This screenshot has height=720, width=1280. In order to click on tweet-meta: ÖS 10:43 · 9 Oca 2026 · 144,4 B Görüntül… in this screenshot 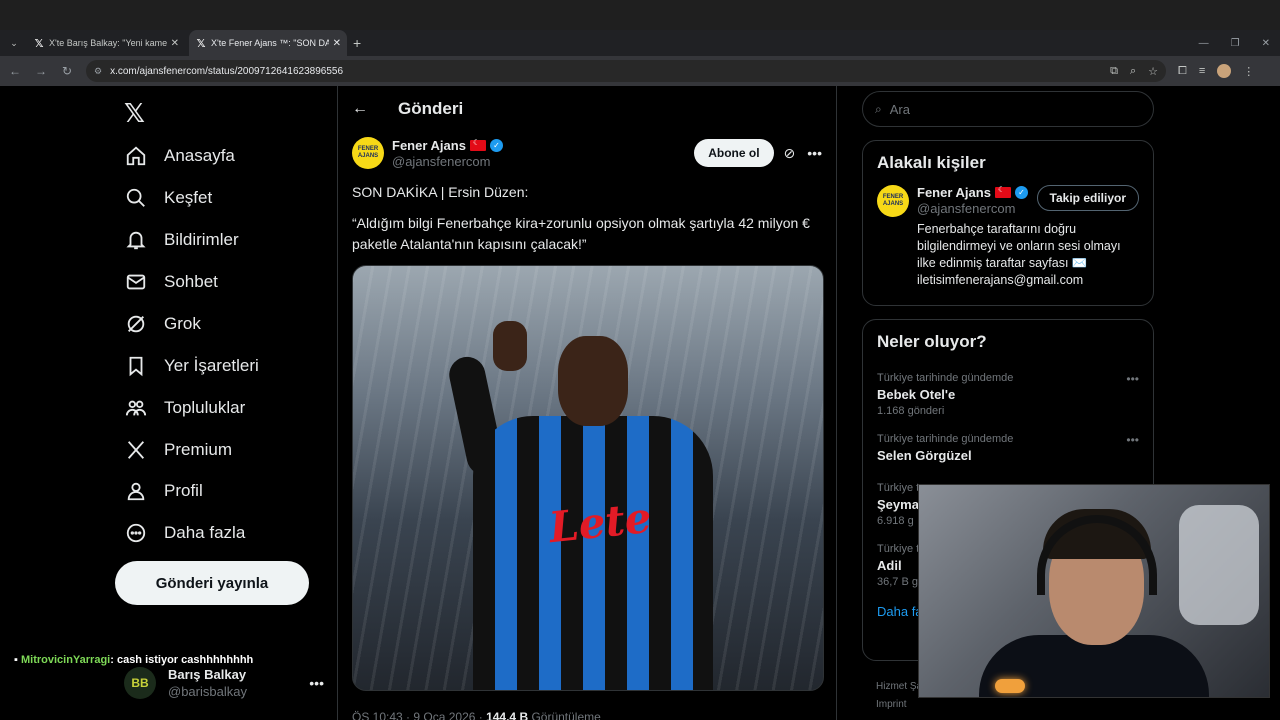, I will do `click(476, 715)`.